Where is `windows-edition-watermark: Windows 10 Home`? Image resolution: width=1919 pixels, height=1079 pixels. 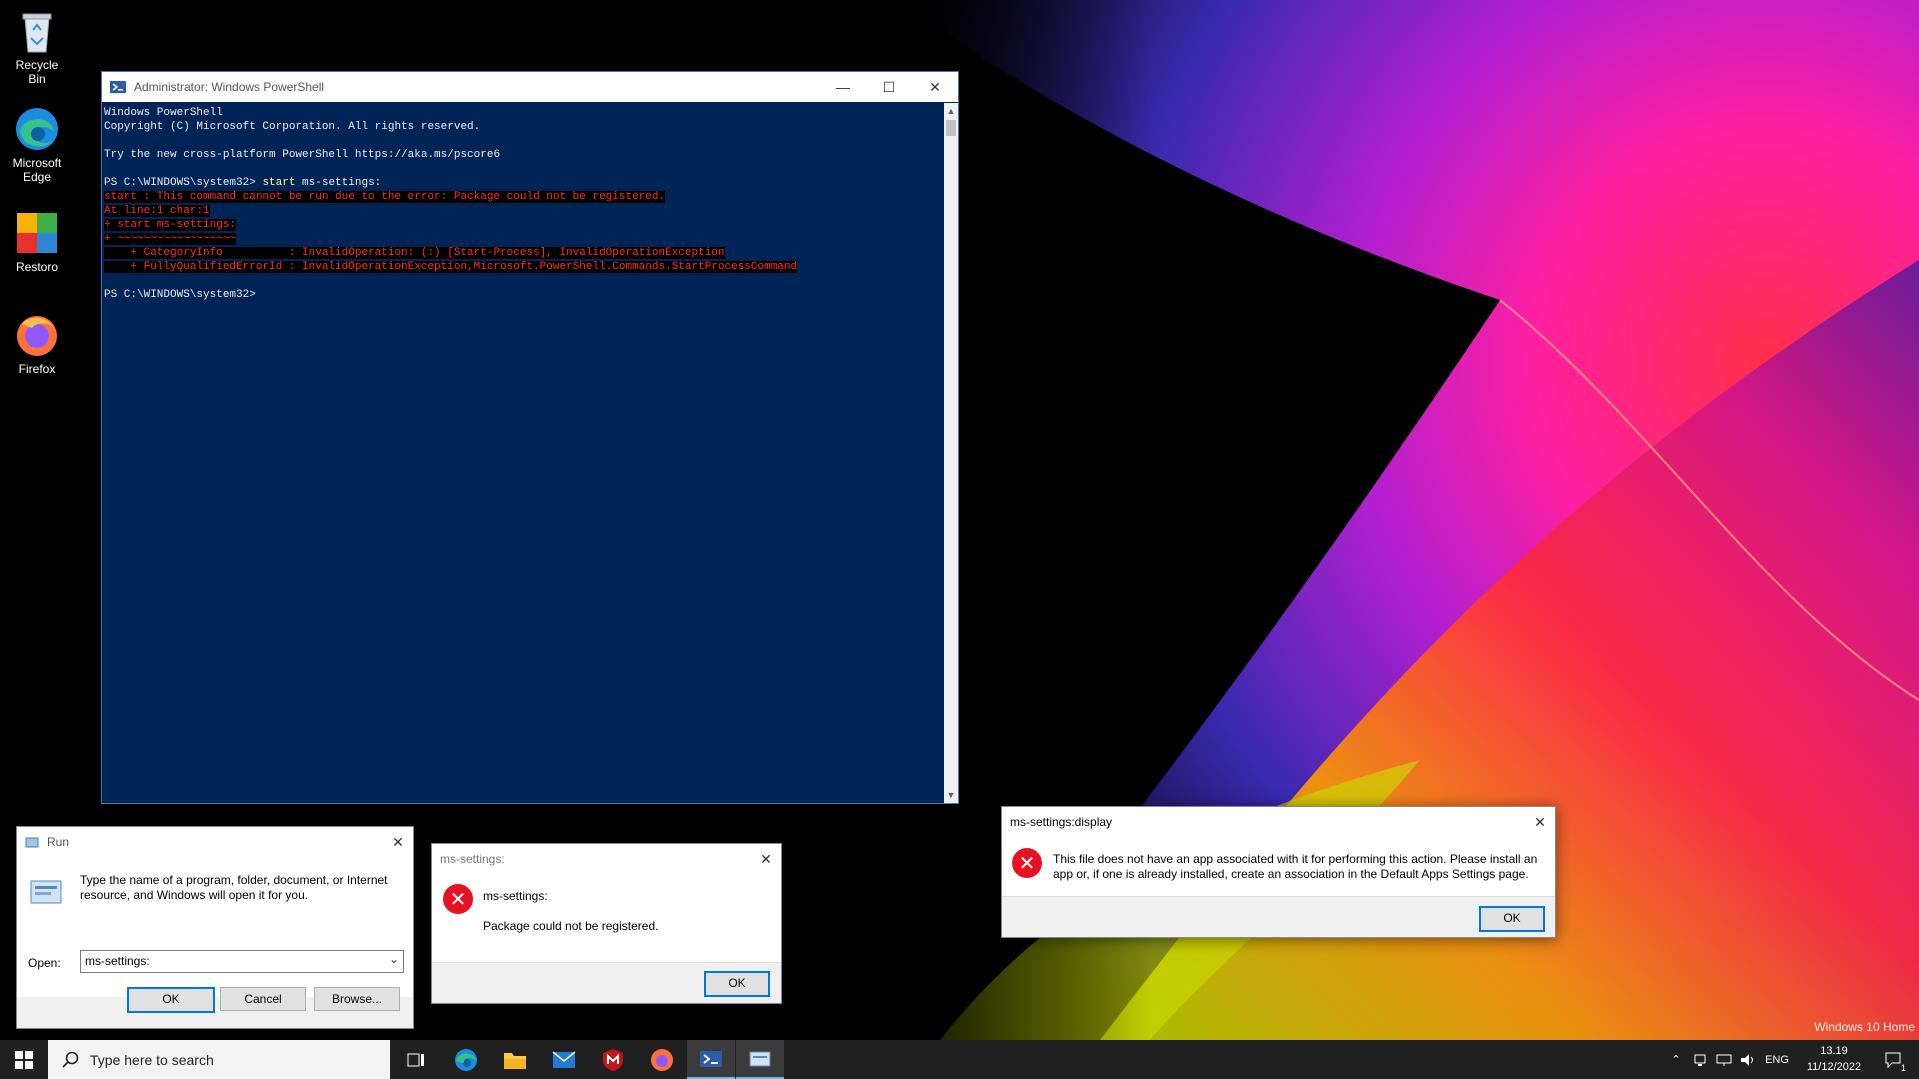
windows-edition-watermark: Windows 10 Home is located at coordinates (1864, 1027).